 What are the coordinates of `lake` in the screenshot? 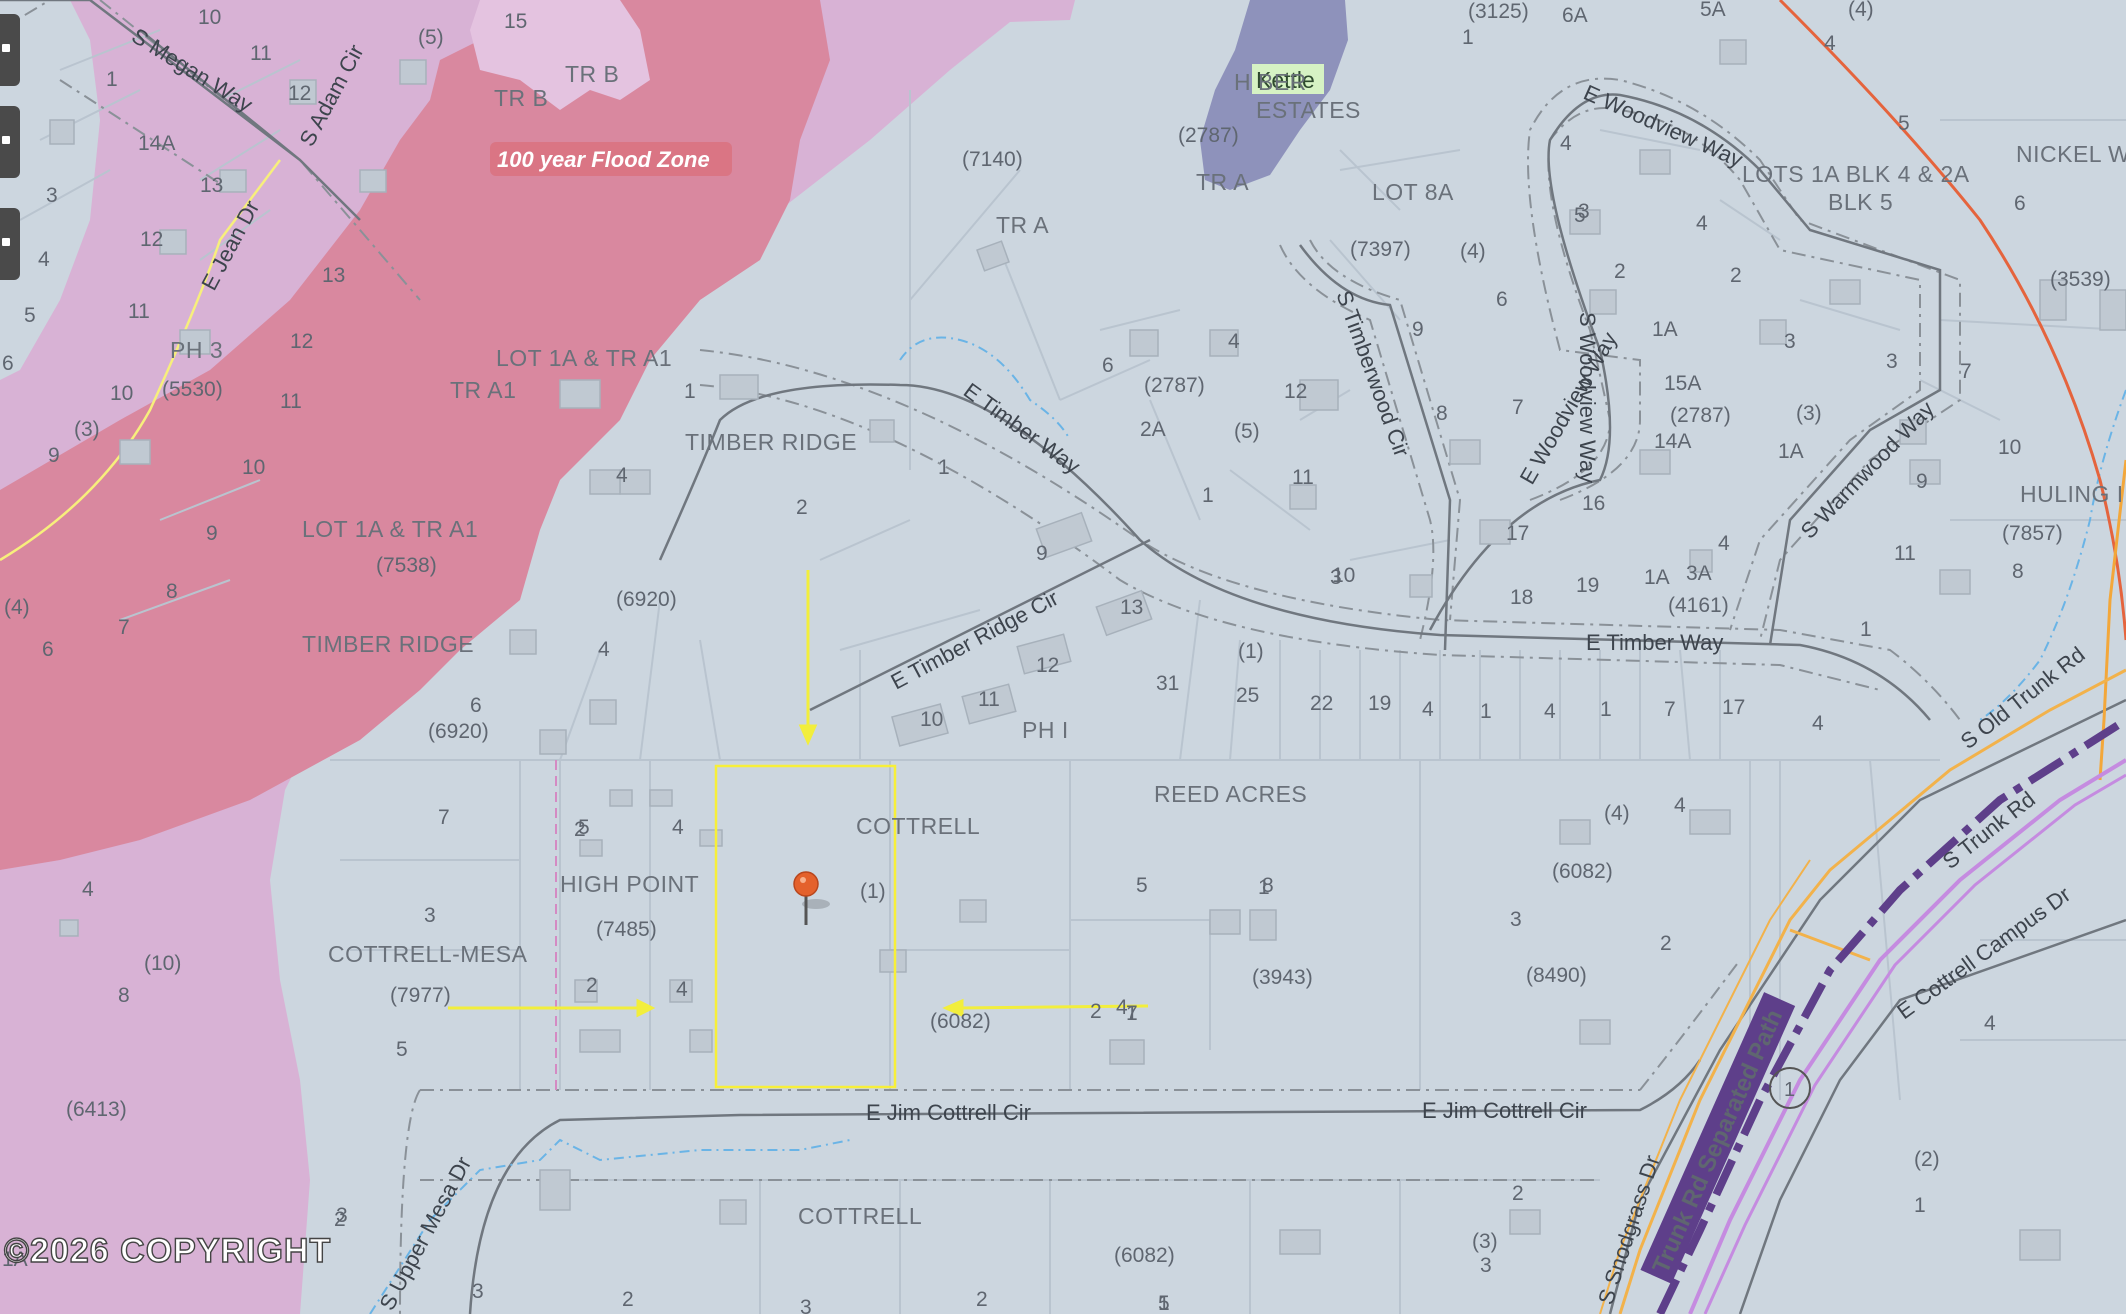 It's located at (1274, 95).